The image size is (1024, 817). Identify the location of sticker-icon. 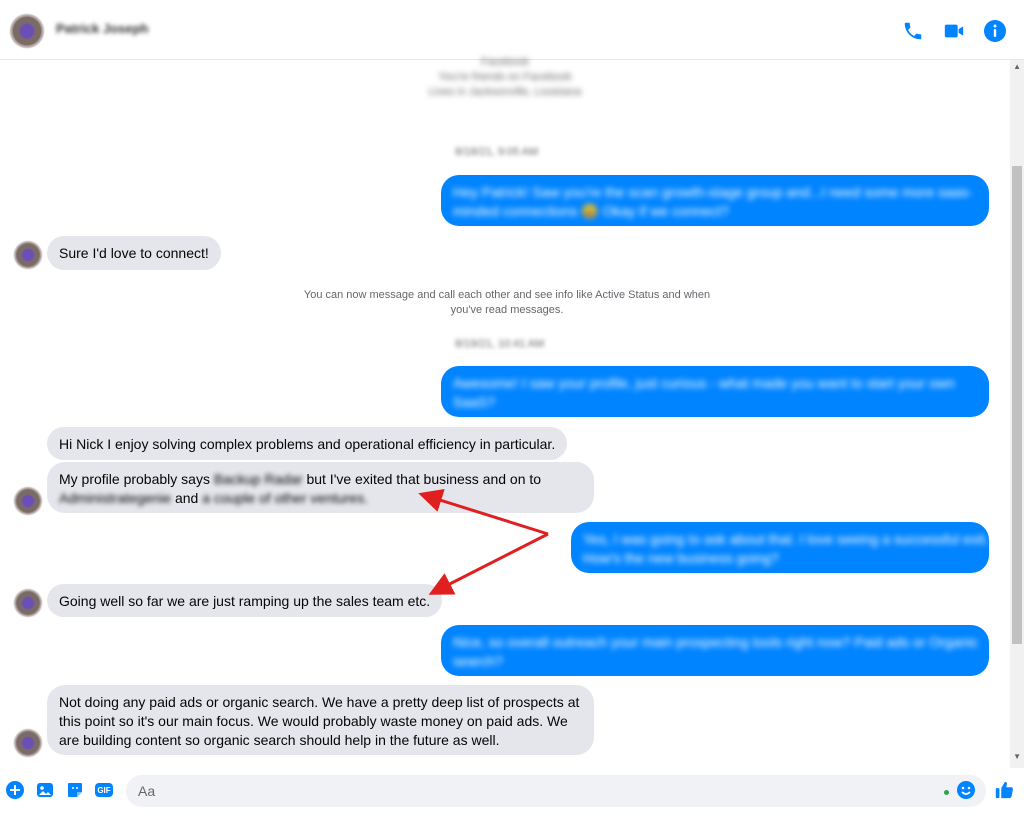
(75, 790).